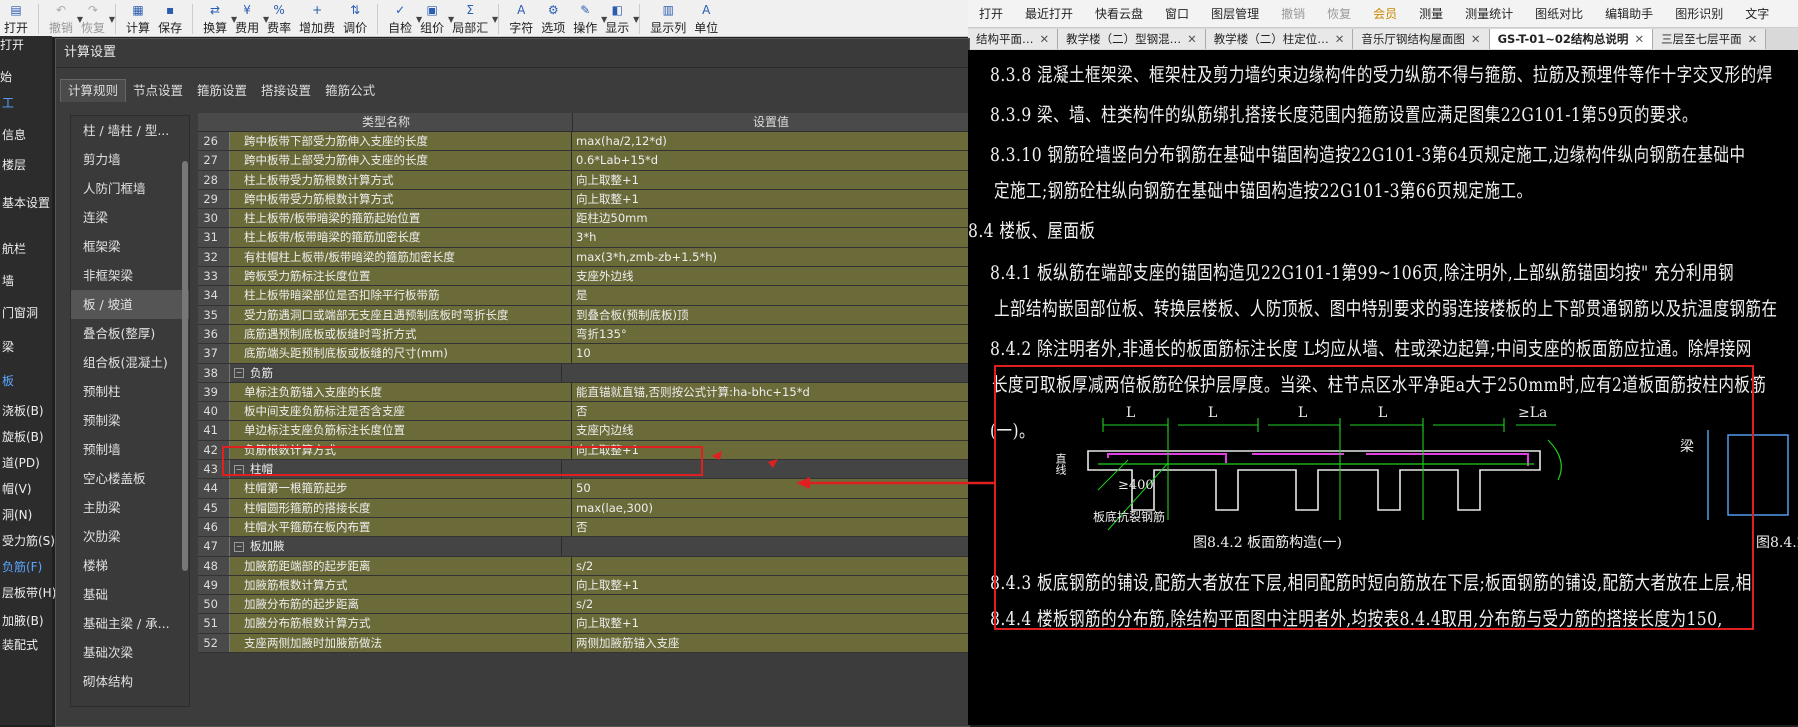  I want to click on bg-nav-item: 负筋(F), so click(22, 566).